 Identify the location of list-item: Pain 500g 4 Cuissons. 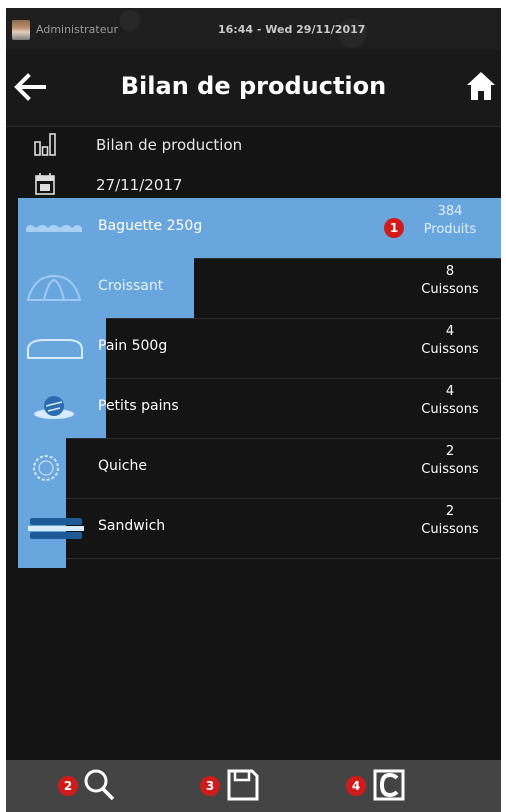
(259, 348).